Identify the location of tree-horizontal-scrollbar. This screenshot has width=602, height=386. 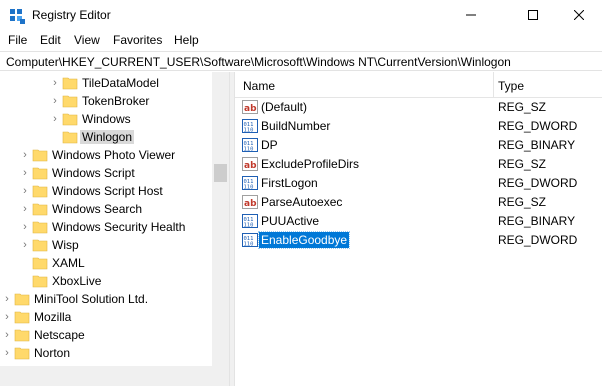
(114, 376).